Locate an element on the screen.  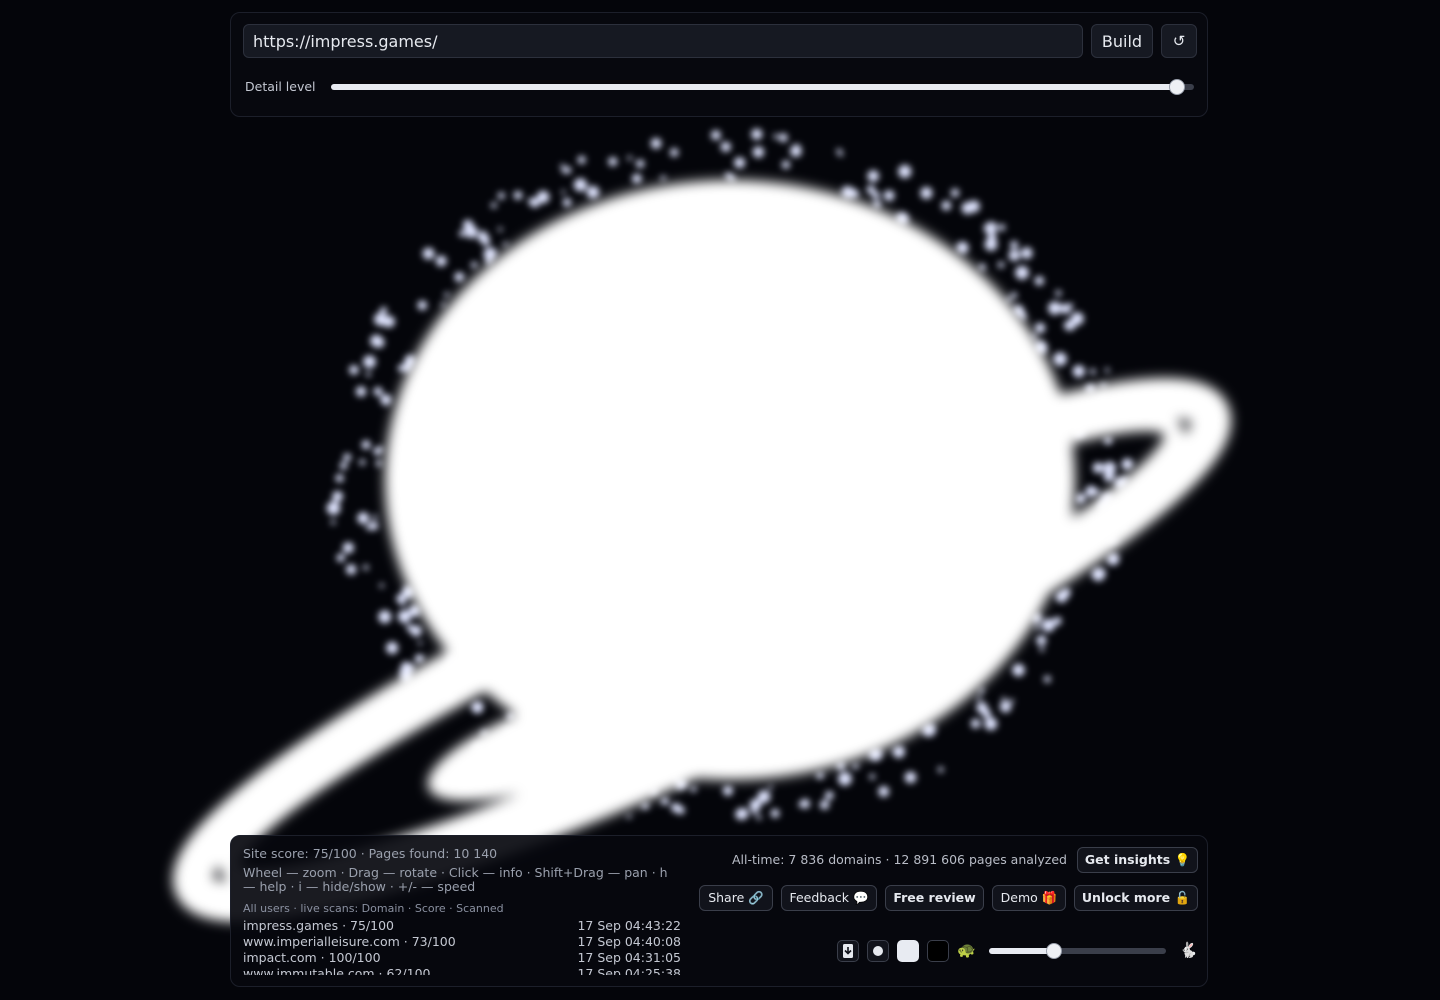
scan-domain: www.immutable.com · 62/100 is located at coordinates (337, 970).